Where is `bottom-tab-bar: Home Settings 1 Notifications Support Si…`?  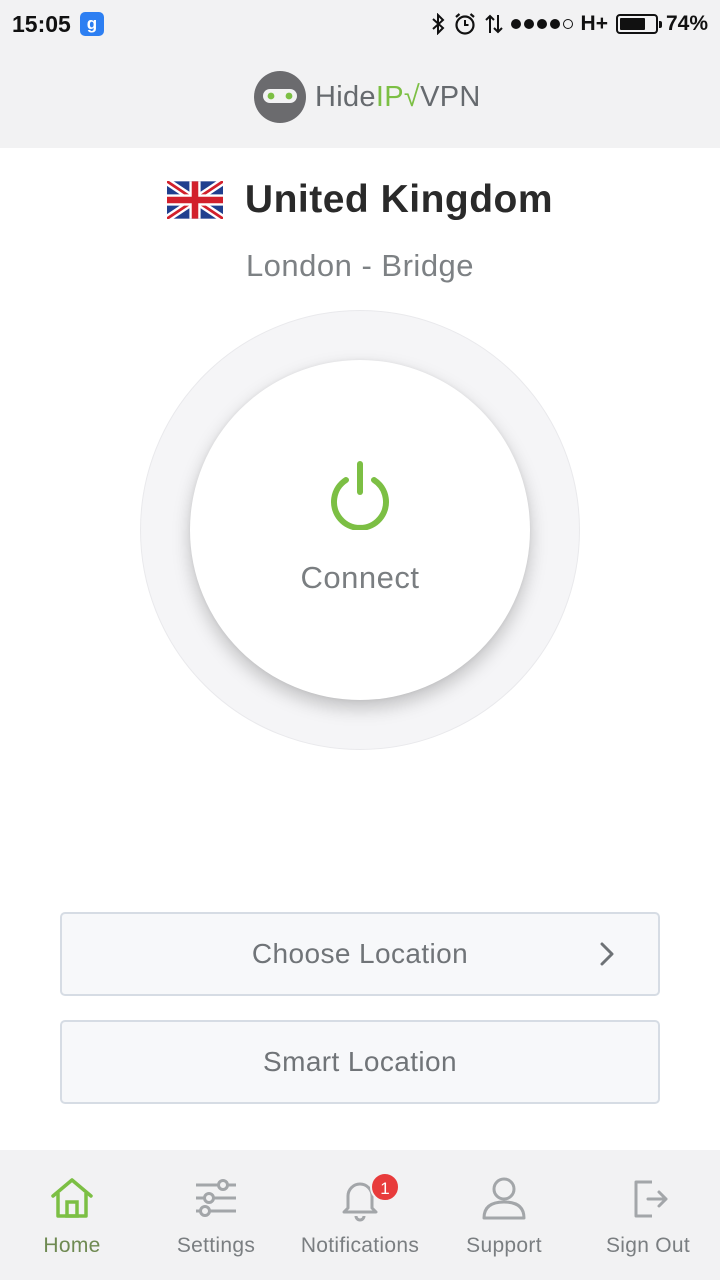
bottom-tab-bar: Home Settings 1 Notifications Support Si… is located at coordinates (360, 1215).